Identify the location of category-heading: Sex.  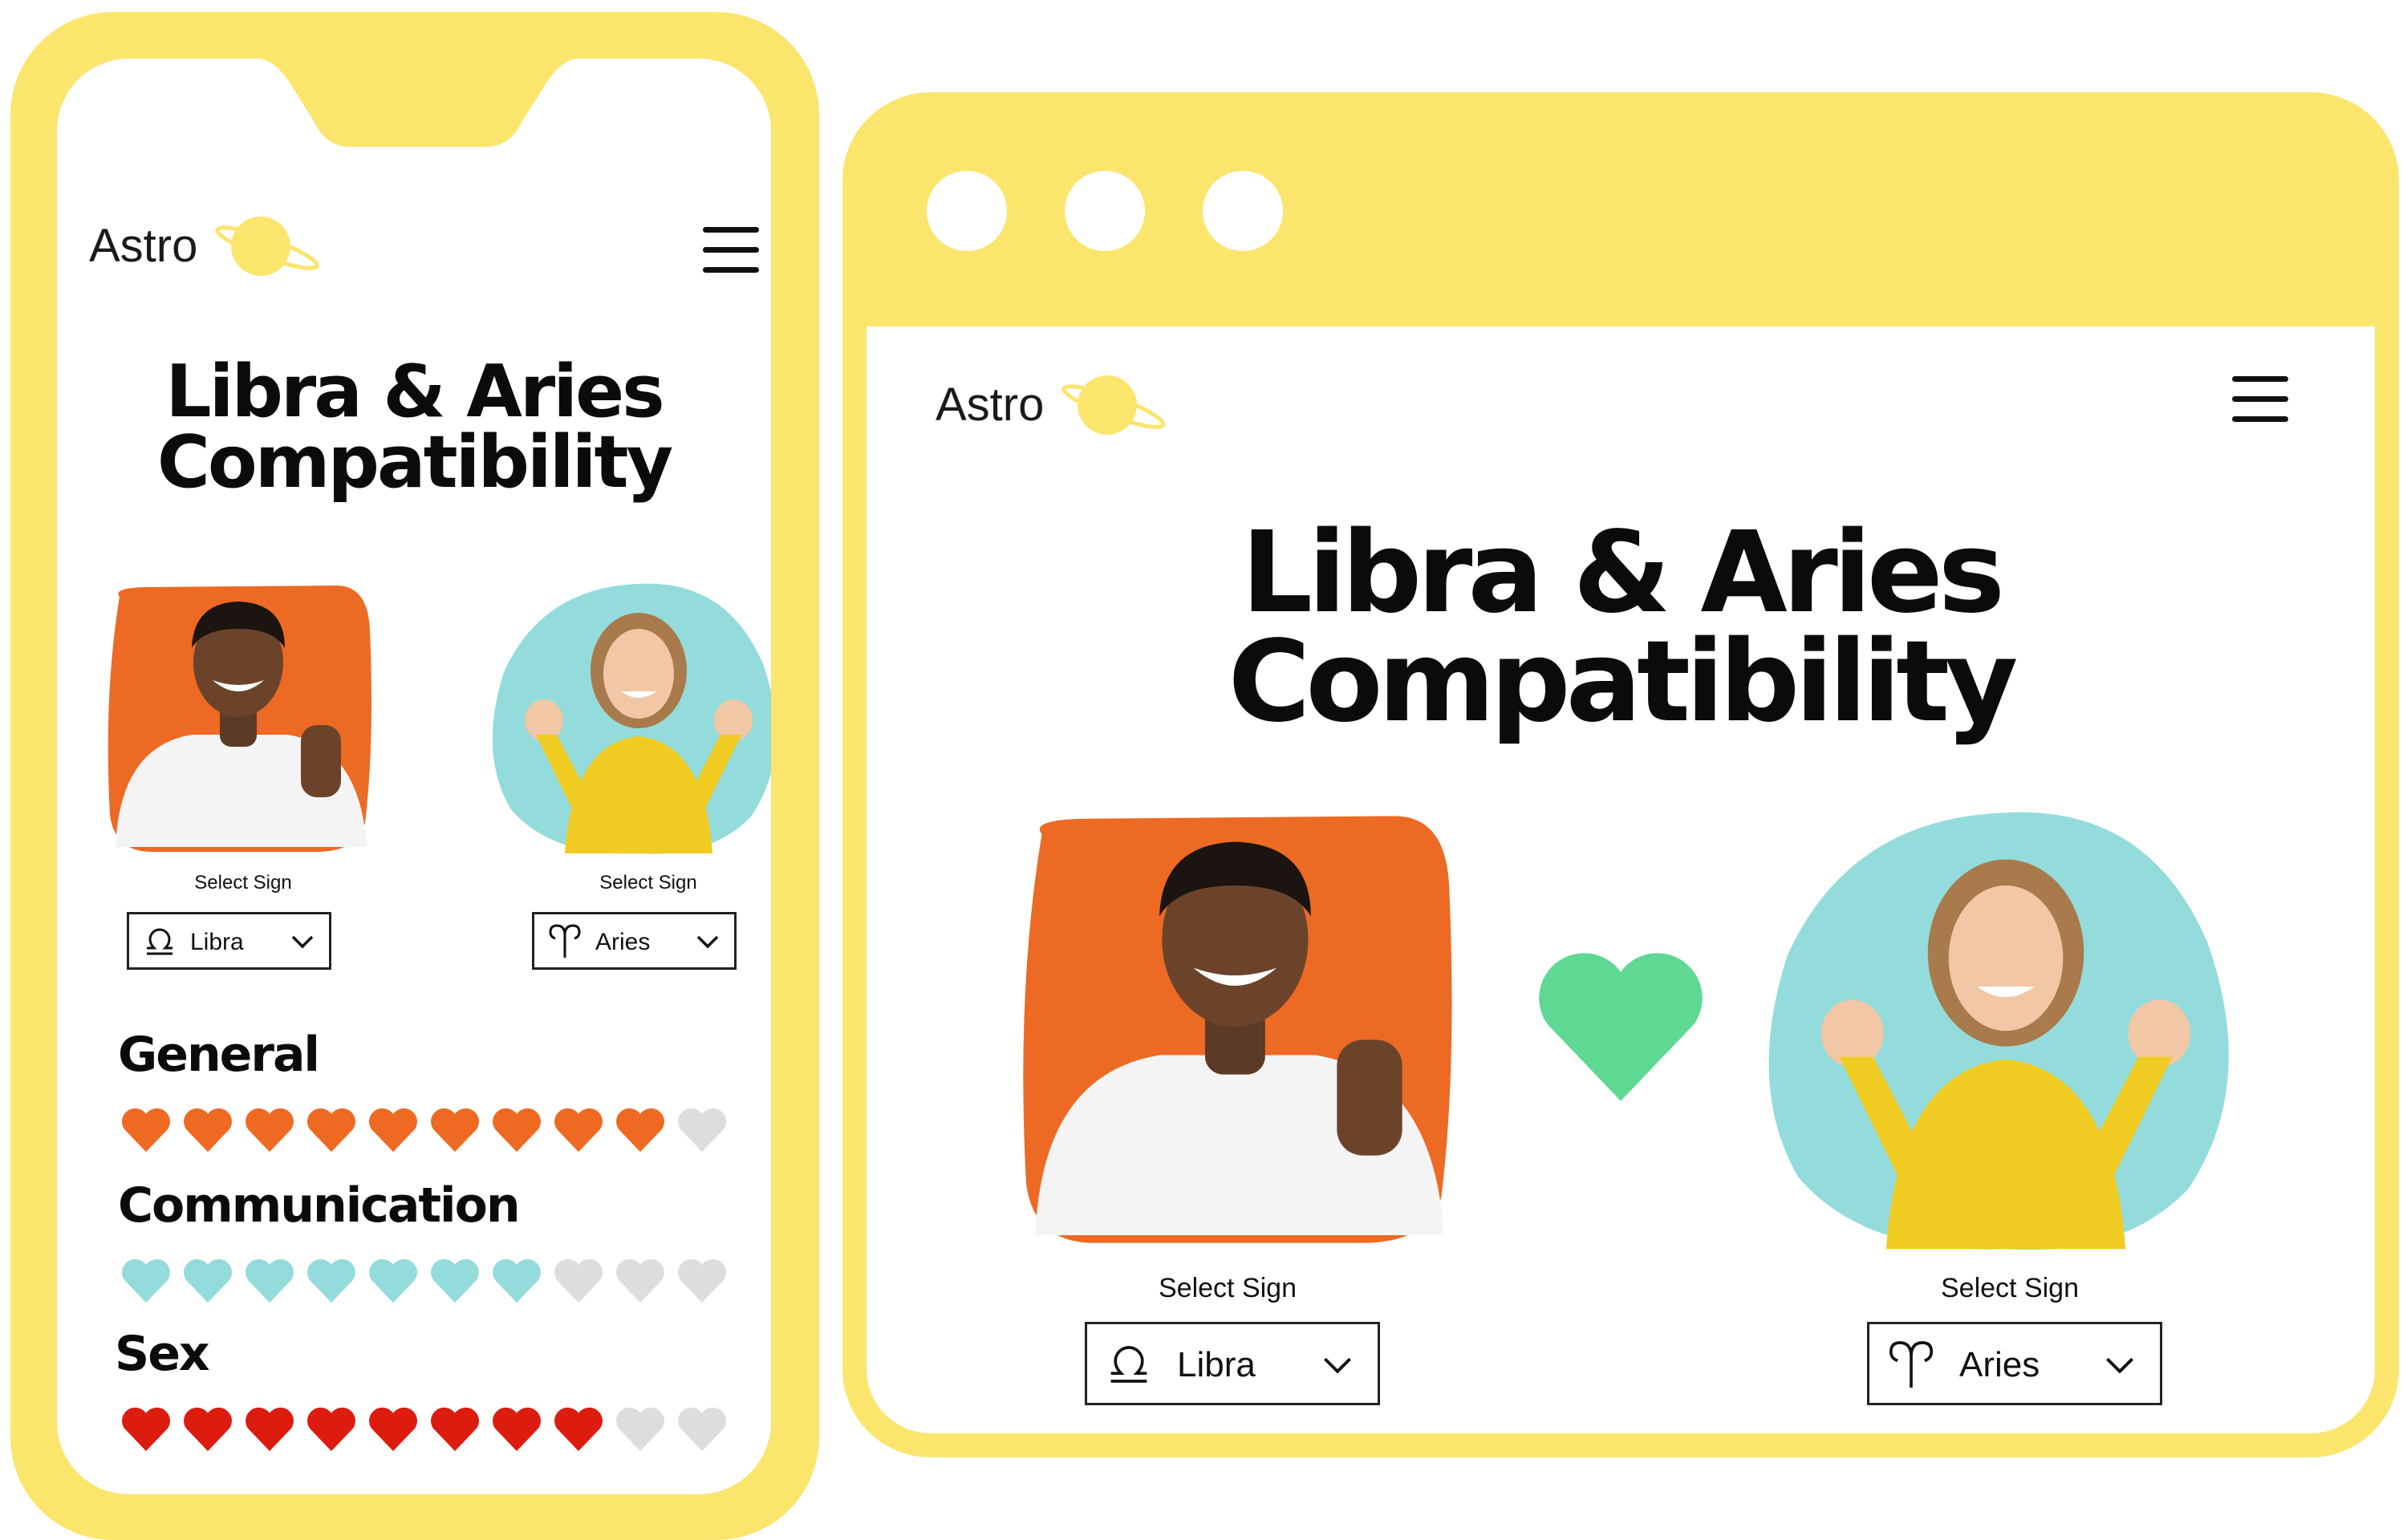
(162, 1354).